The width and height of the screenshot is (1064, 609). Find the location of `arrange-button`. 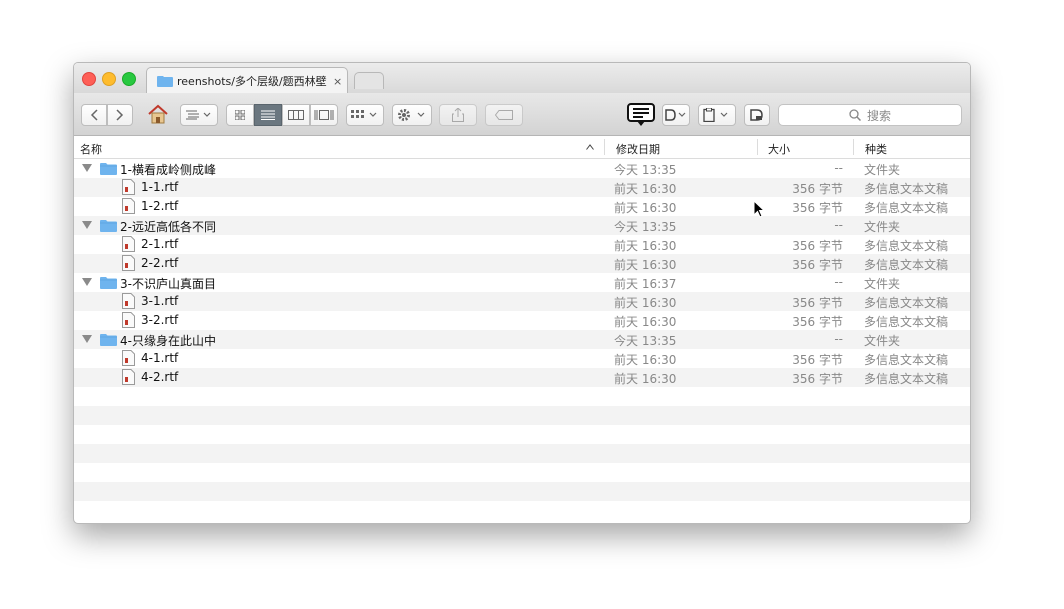

arrange-button is located at coordinates (365, 115).